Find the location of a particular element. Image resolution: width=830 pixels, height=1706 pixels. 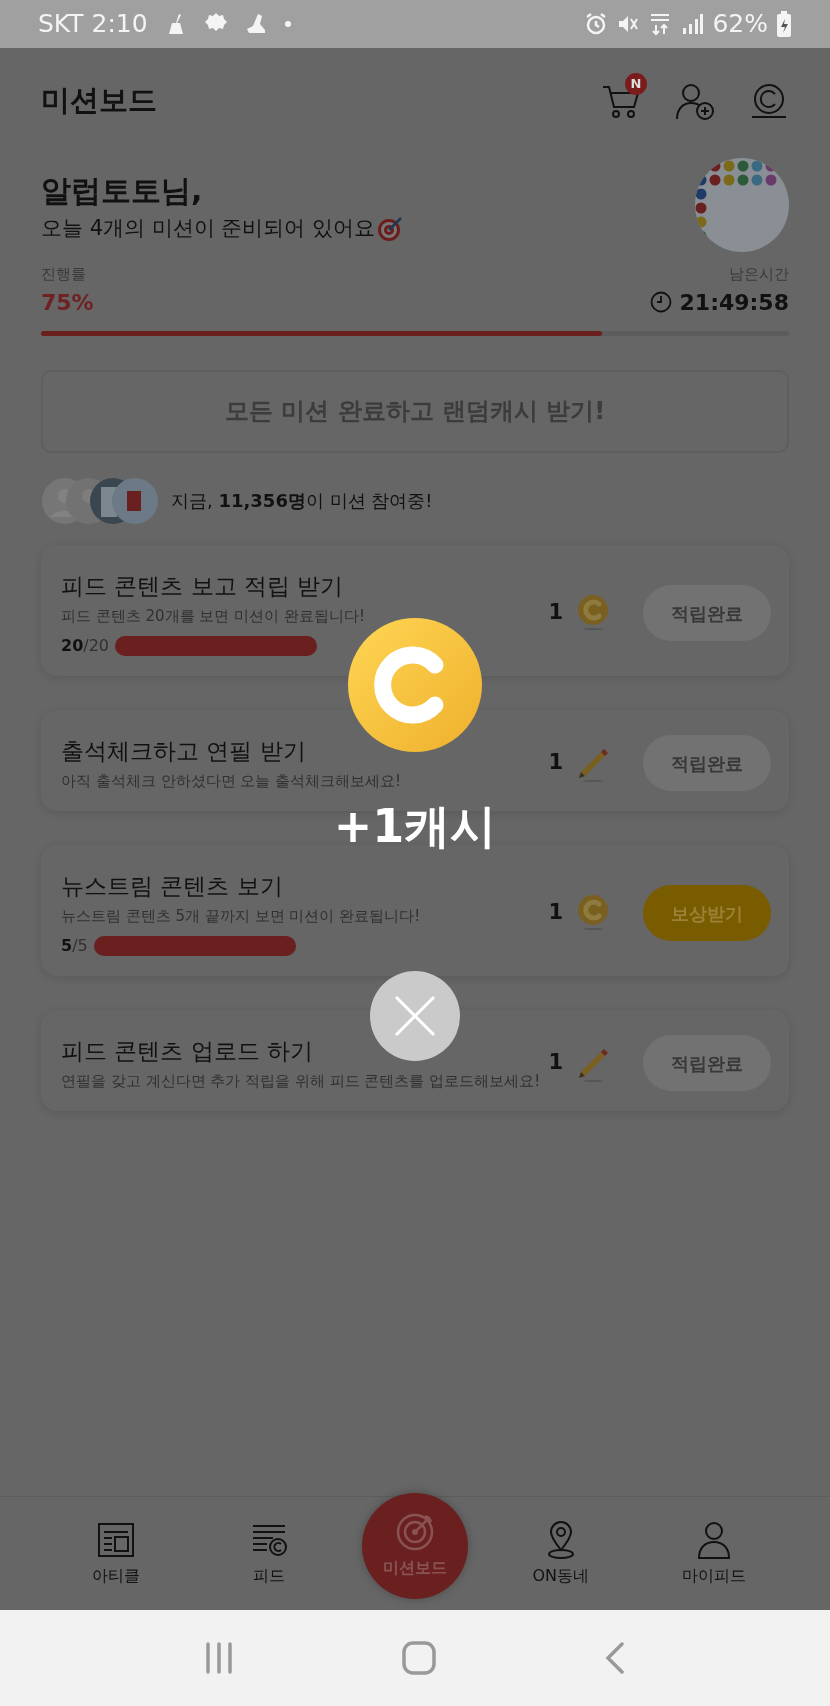

greeting-message: 오늘 4개의 미션이 준비되어 있어요 is located at coordinates (208, 228).